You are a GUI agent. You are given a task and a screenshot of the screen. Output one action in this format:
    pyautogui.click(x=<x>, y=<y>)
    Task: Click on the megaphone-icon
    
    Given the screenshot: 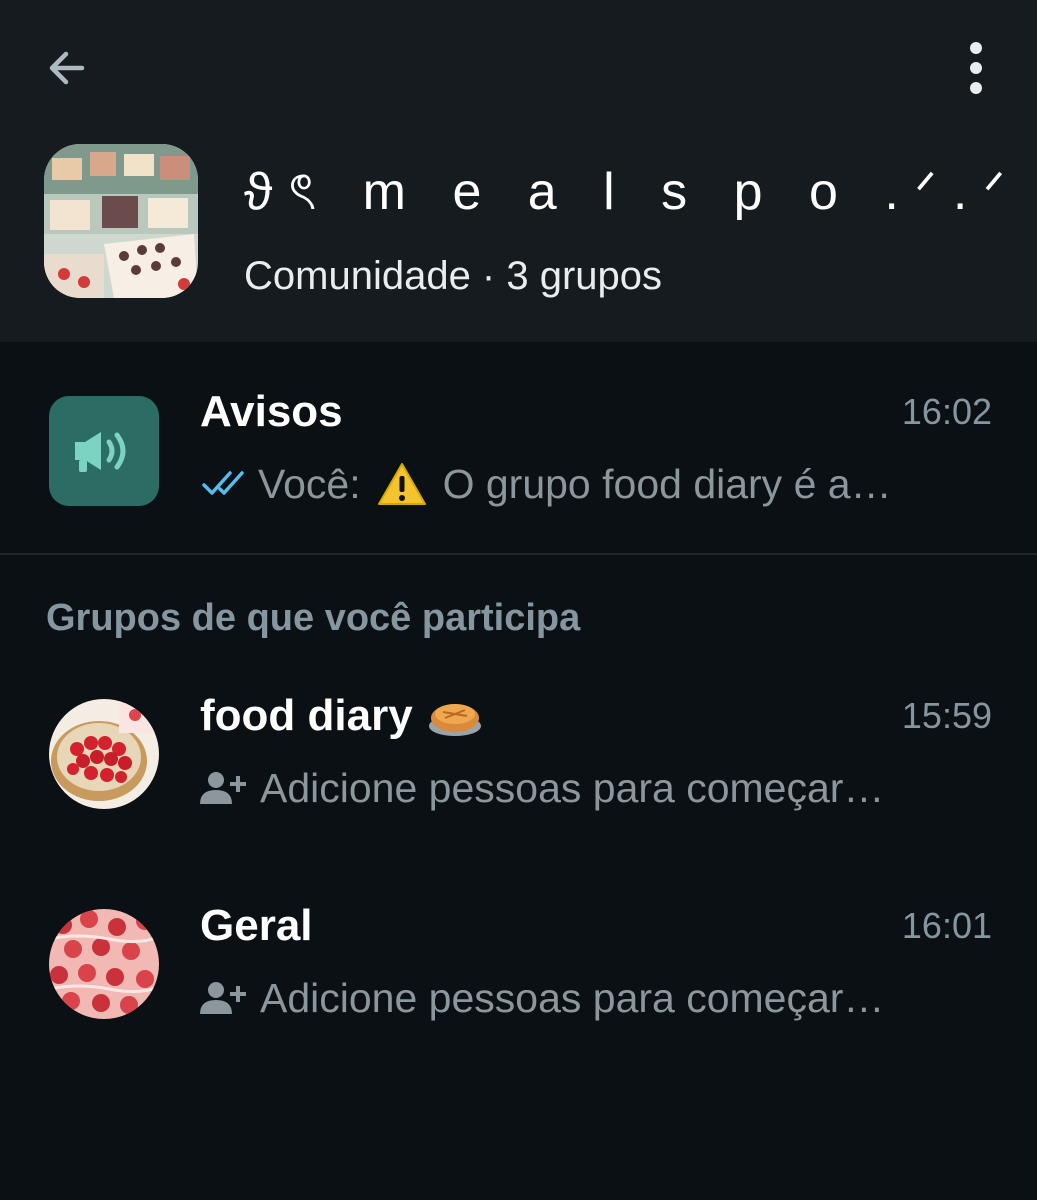 What is the action you would take?
    pyautogui.click(x=100, y=452)
    